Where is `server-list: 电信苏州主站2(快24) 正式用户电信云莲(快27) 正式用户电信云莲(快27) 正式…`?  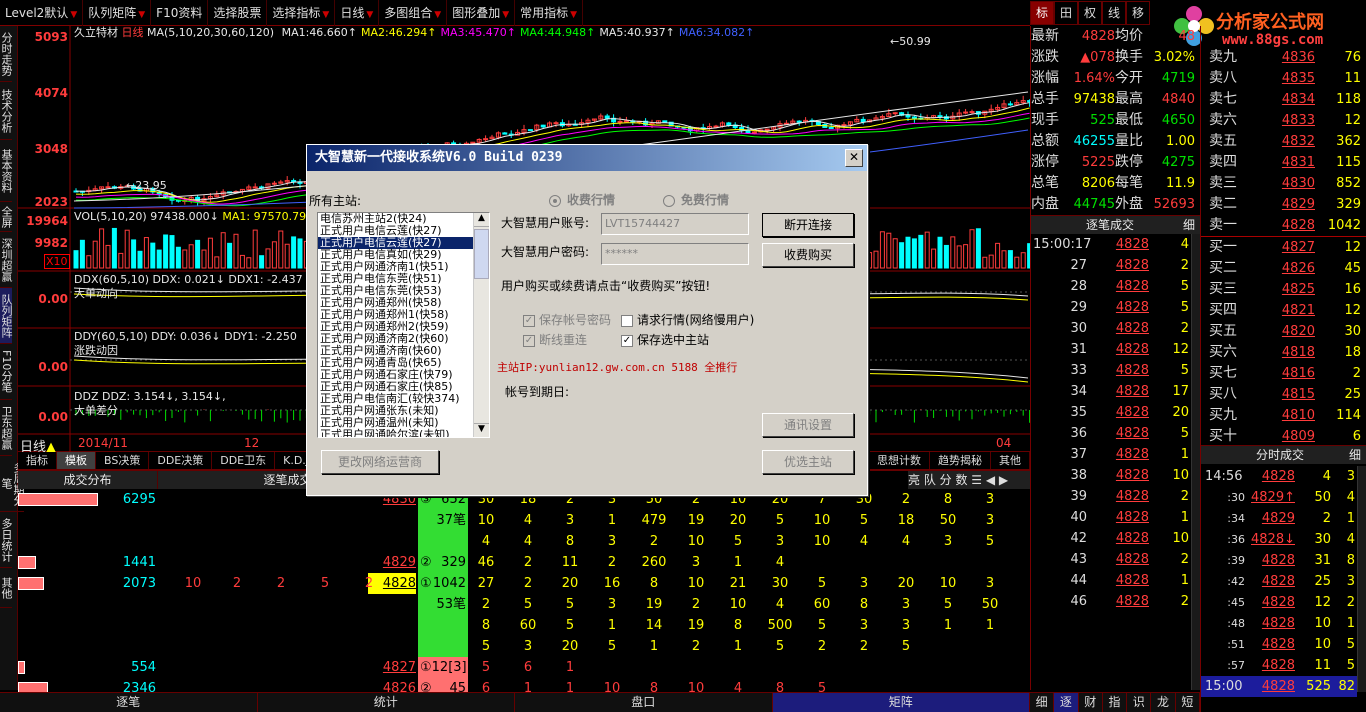 server-list: 电信苏州主站2(快24) 正式用户电信云莲(快27) 正式用户电信云莲(快27) 正式… is located at coordinates (403, 325).